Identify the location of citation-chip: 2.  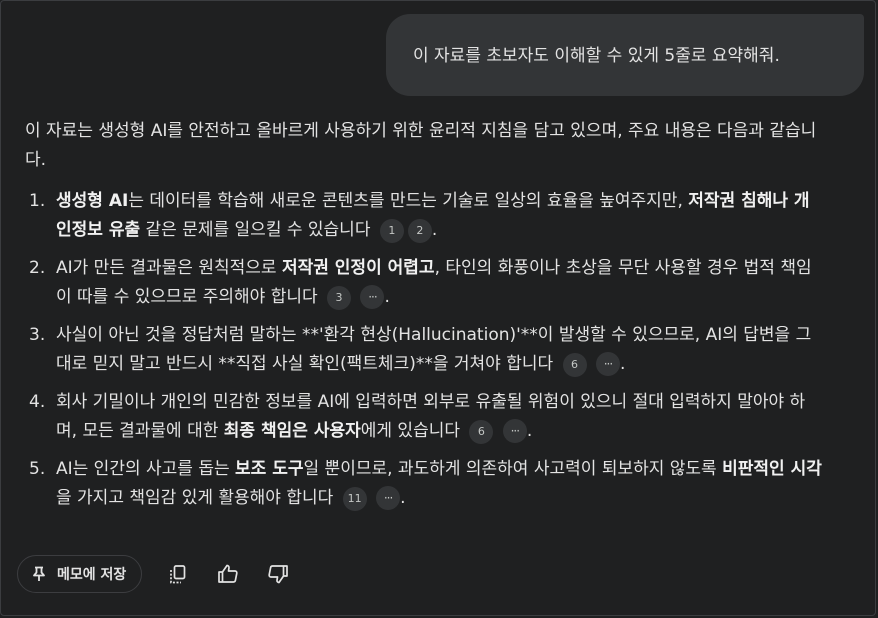
(419, 231).